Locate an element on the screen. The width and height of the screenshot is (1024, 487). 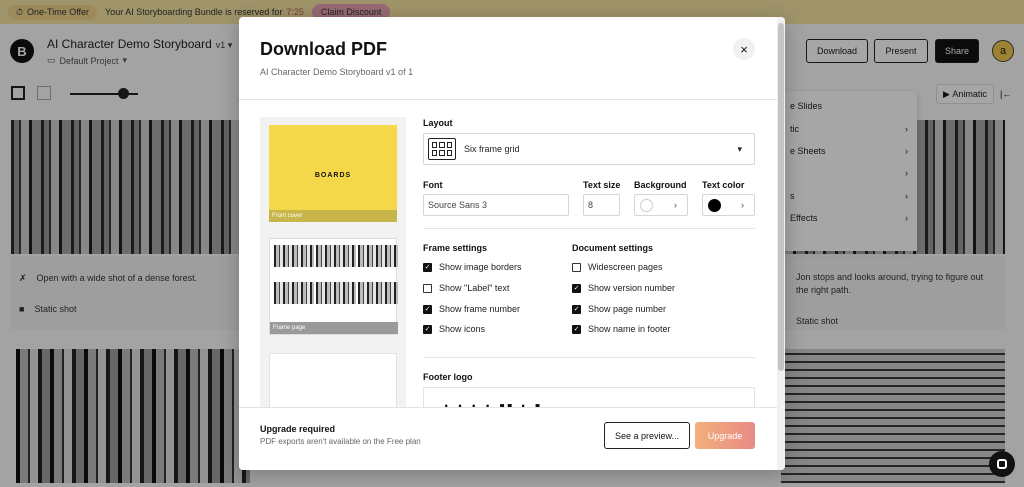
text-color-label: Text color is located at coordinates (723, 185).